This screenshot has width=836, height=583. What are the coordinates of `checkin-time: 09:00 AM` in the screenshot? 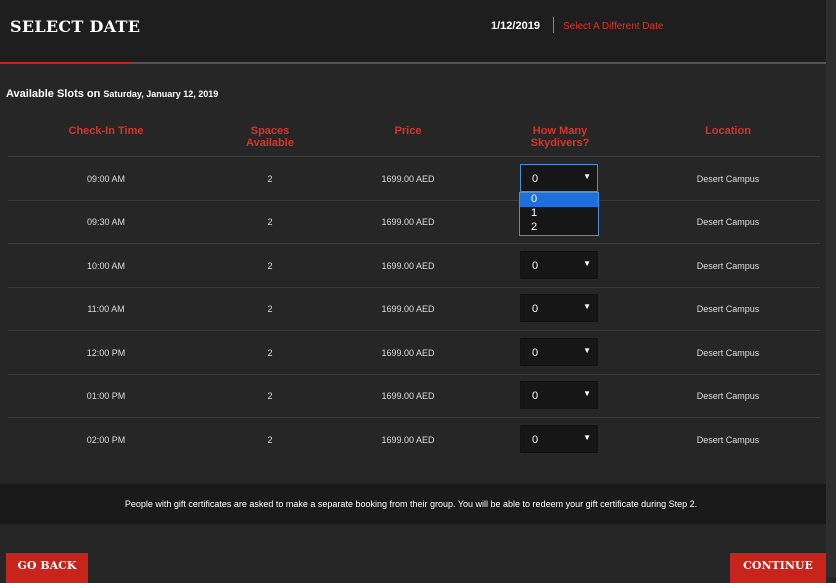 It's located at (106, 179).